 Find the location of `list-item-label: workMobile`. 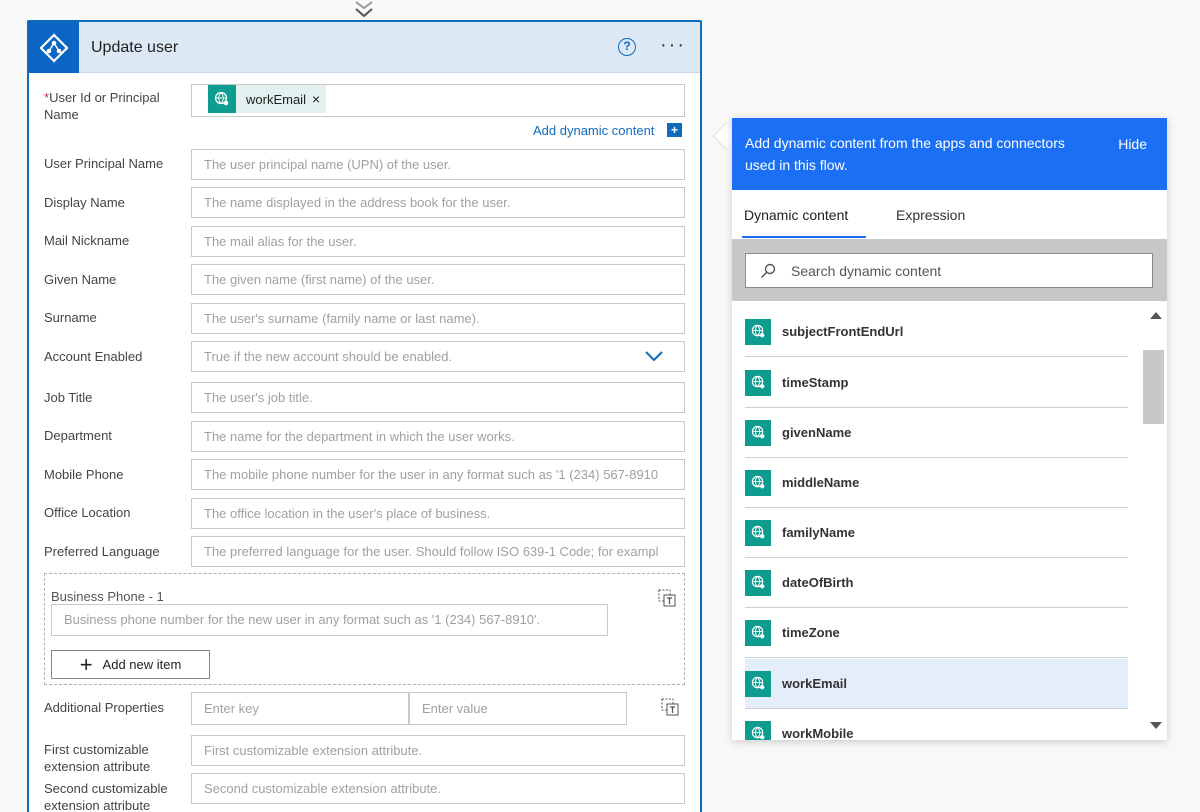

list-item-label: workMobile is located at coordinates (818, 733).